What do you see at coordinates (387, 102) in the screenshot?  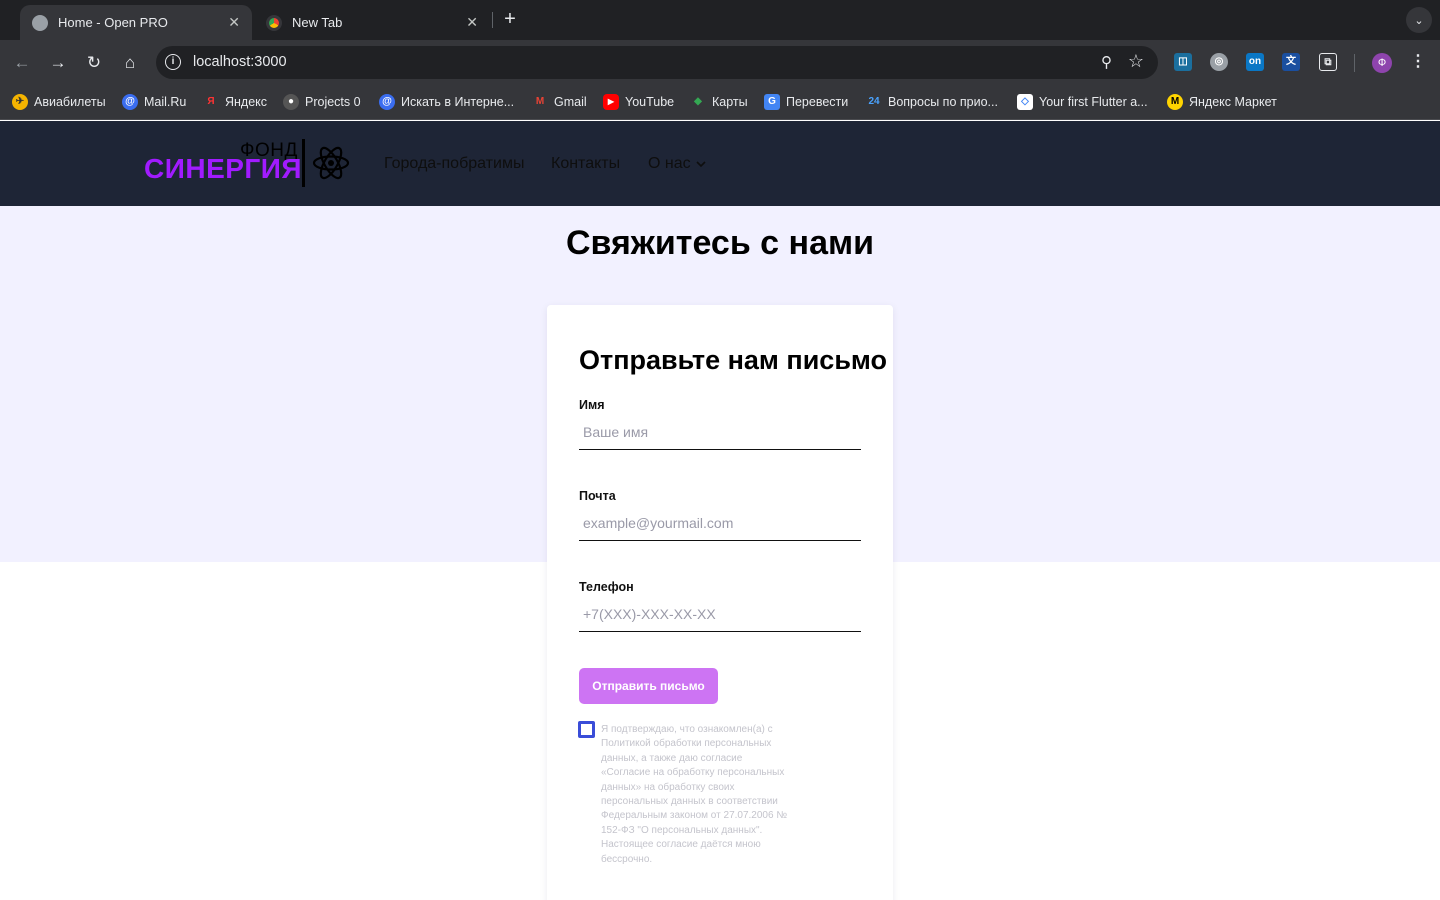 I see `search-mail-icon: @` at bounding box center [387, 102].